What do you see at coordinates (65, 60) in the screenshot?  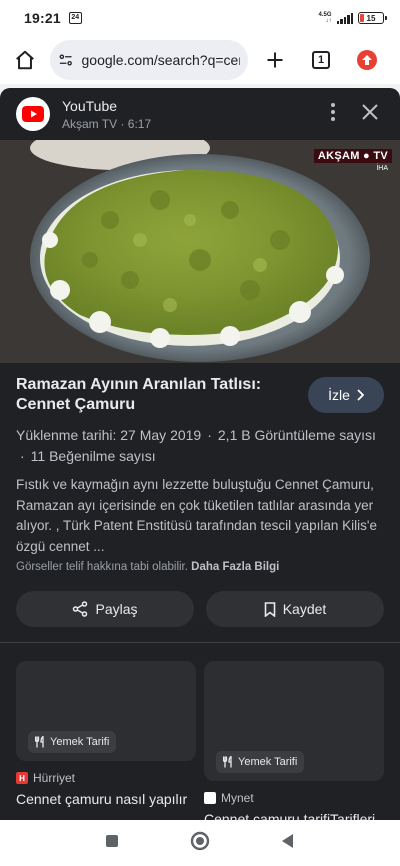 I see `site-settings-icon` at bounding box center [65, 60].